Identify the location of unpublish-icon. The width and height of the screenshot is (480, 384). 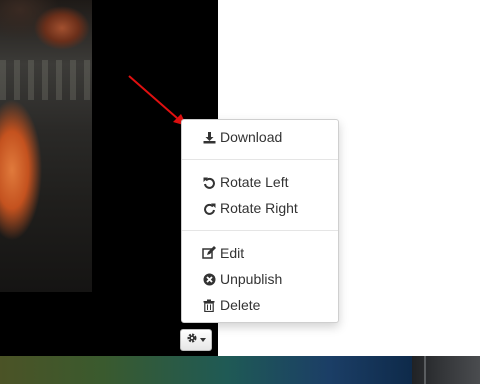
(209, 279).